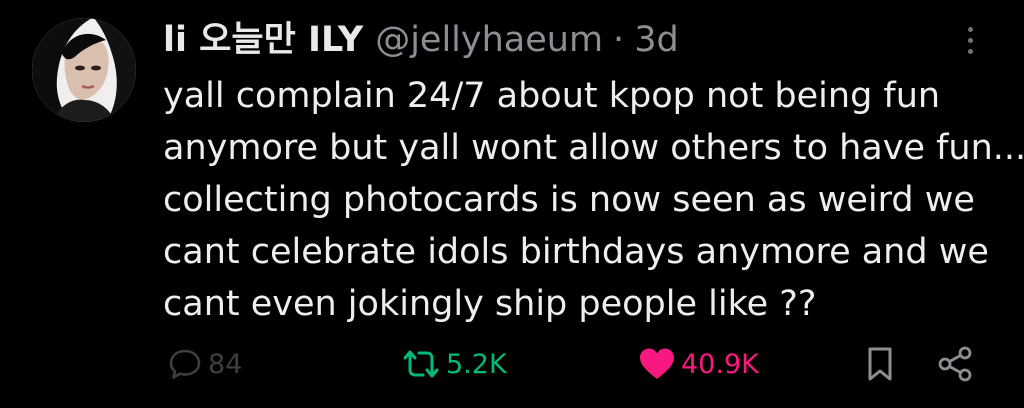  I want to click on speech-bubble-icon, so click(185, 364).